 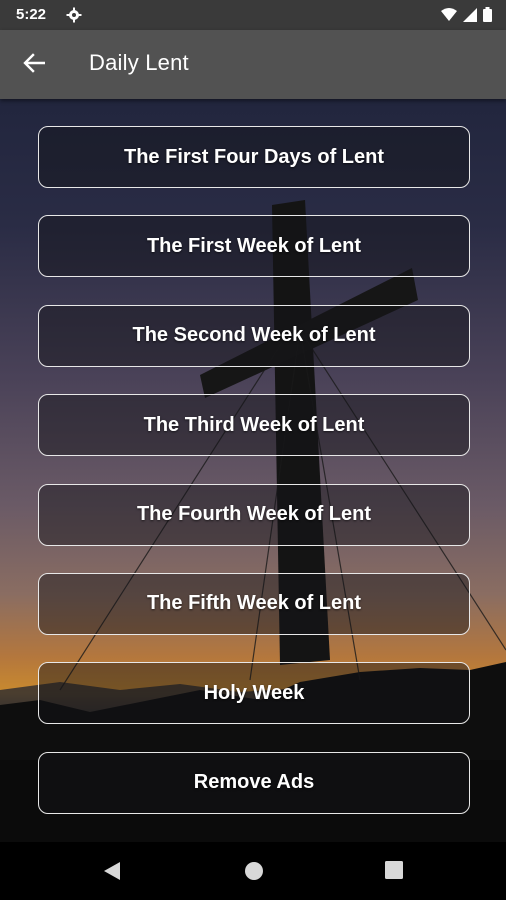 What do you see at coordinates (254, 514) in the screenshot?
I see `fourth-week-button: The Fourth Week of Lent` at bounding box center [254, 514].